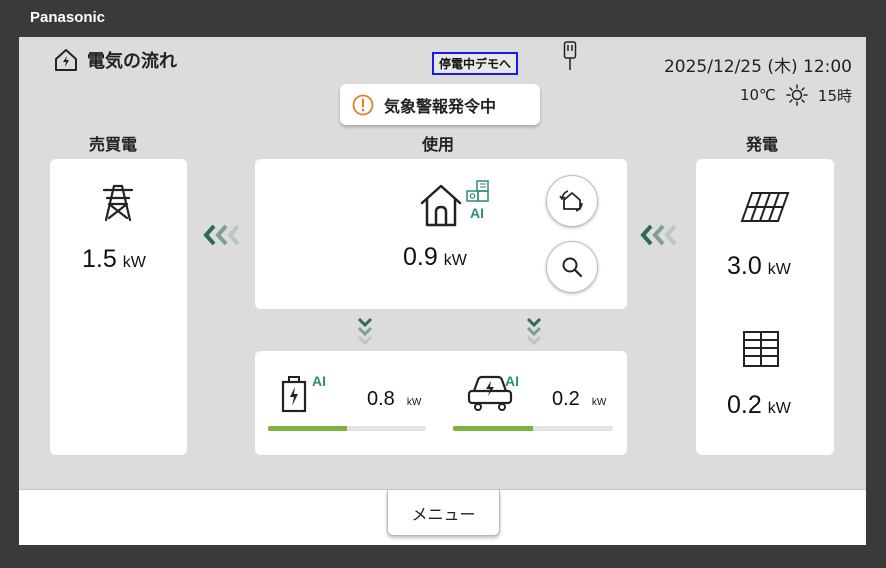 The width and height of the screenshot is (886, 568). I want to click on usage-unit: kW, so click(455, 260).